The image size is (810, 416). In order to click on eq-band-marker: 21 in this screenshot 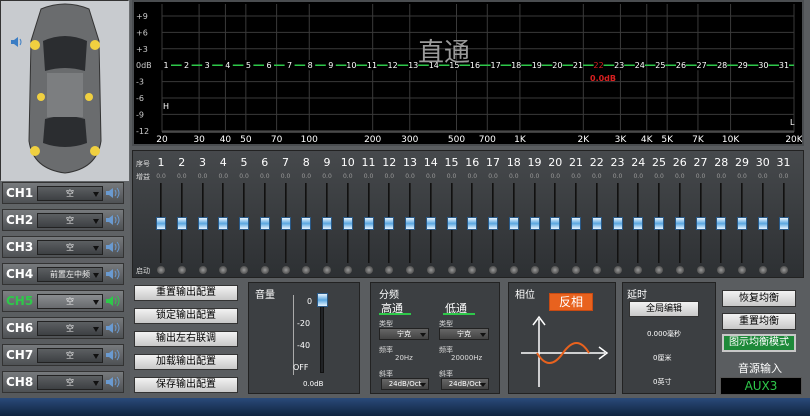, I will do `click(578, 65)`.